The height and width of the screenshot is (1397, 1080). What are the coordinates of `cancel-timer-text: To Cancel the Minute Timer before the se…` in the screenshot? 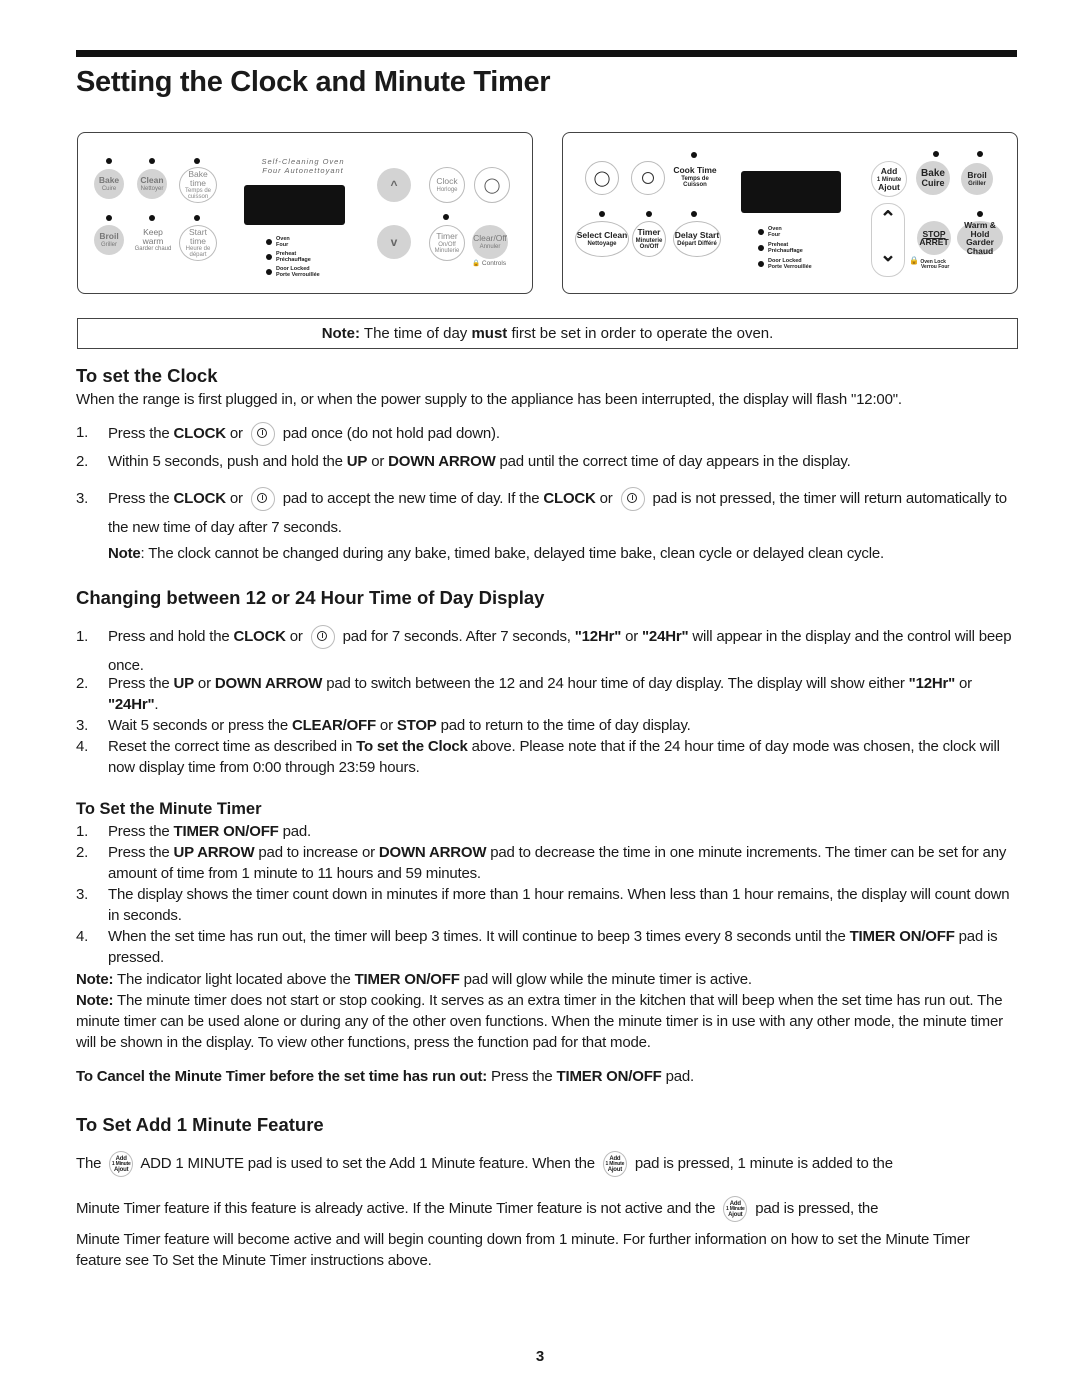 It's located at (385, 1076).